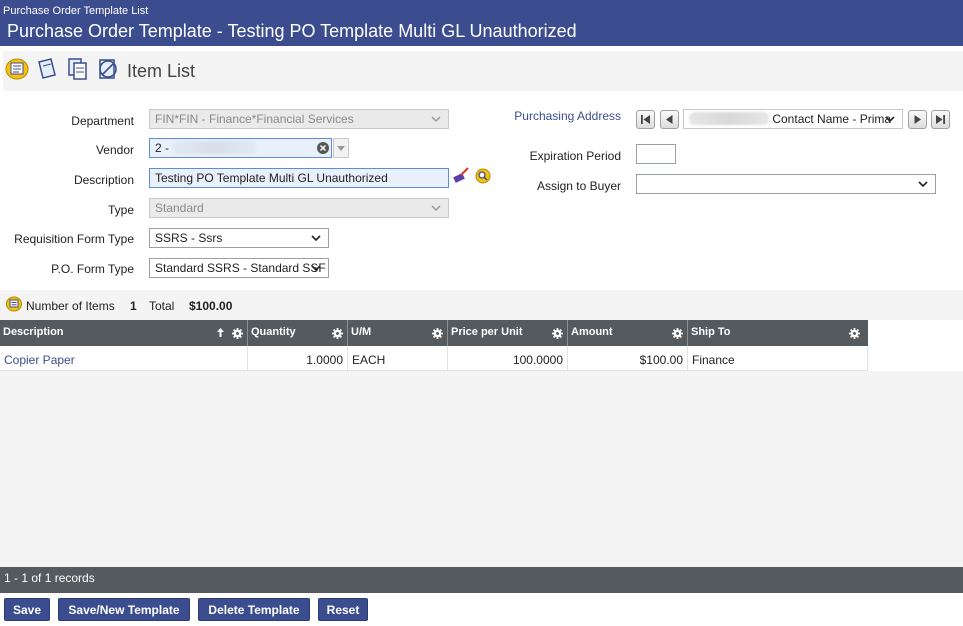 The height and width of the screenshot is (626, 963). Describe the element at coordinates (398, 333) in the screenshot. I see `column-header-um: U/M` at that location.